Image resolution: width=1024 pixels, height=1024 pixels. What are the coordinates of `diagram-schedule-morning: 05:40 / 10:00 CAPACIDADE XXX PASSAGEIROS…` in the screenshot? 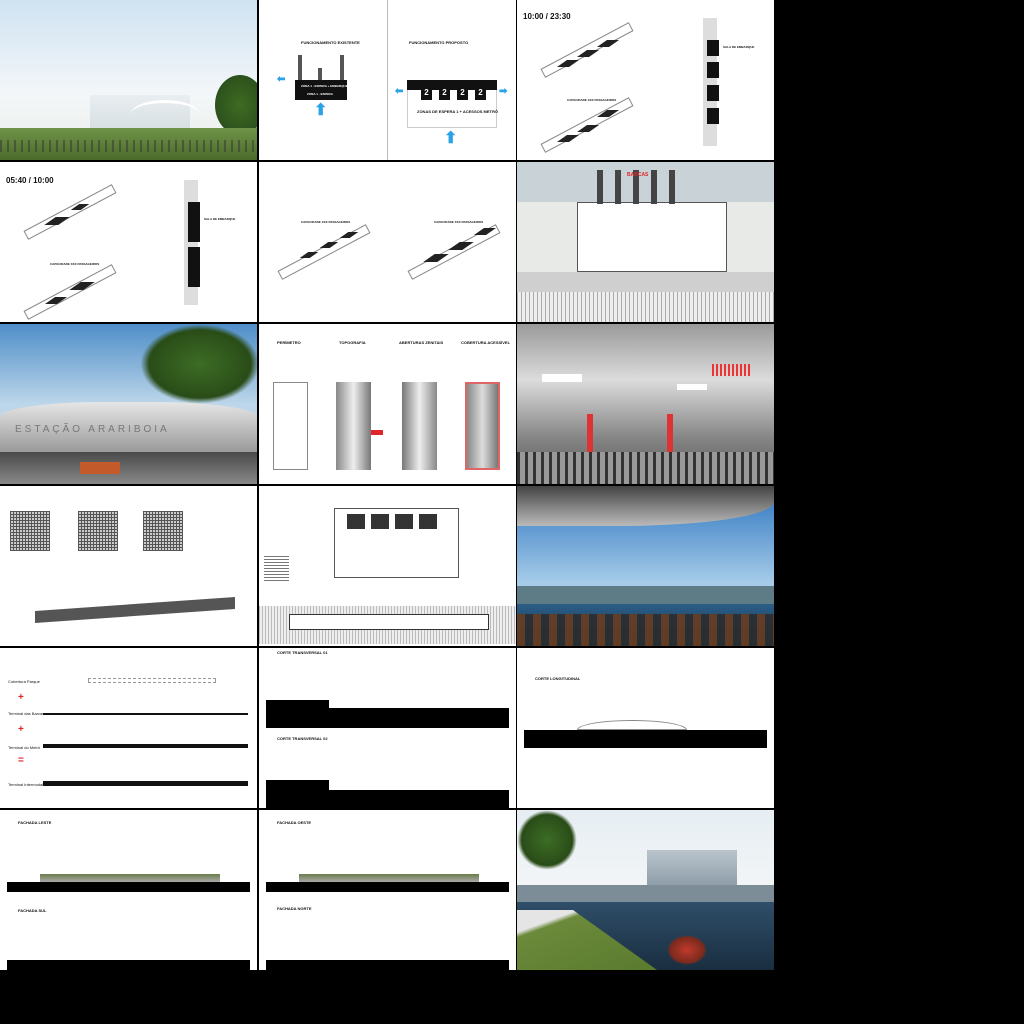 It's located at (128, 242).